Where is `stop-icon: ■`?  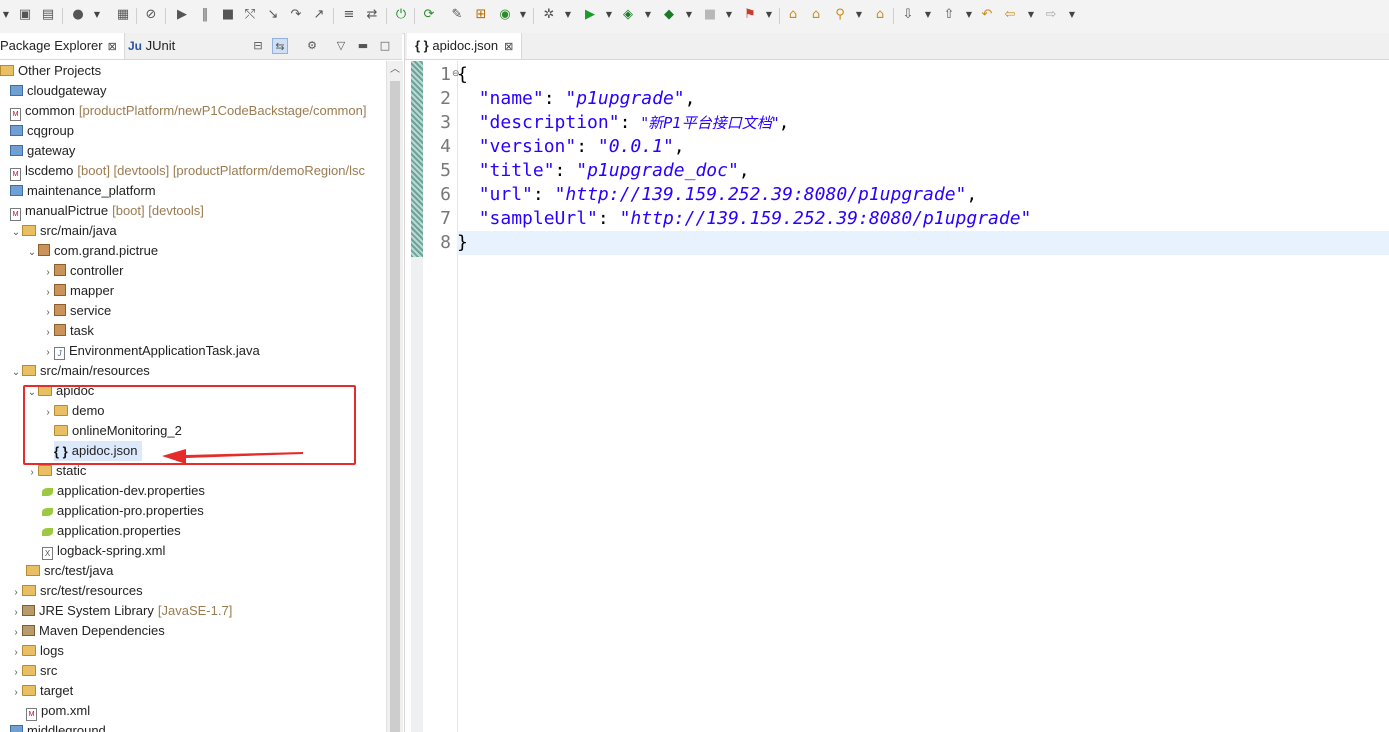
stop-icon: ■ is located at coordinates (710, 15).